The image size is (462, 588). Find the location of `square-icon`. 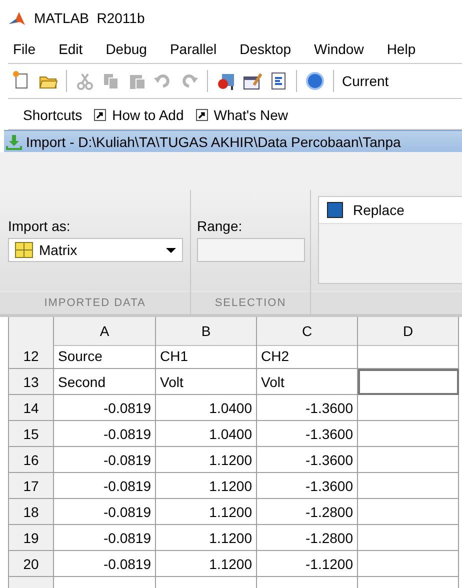

square-icon is located at coordinates (335, 210).